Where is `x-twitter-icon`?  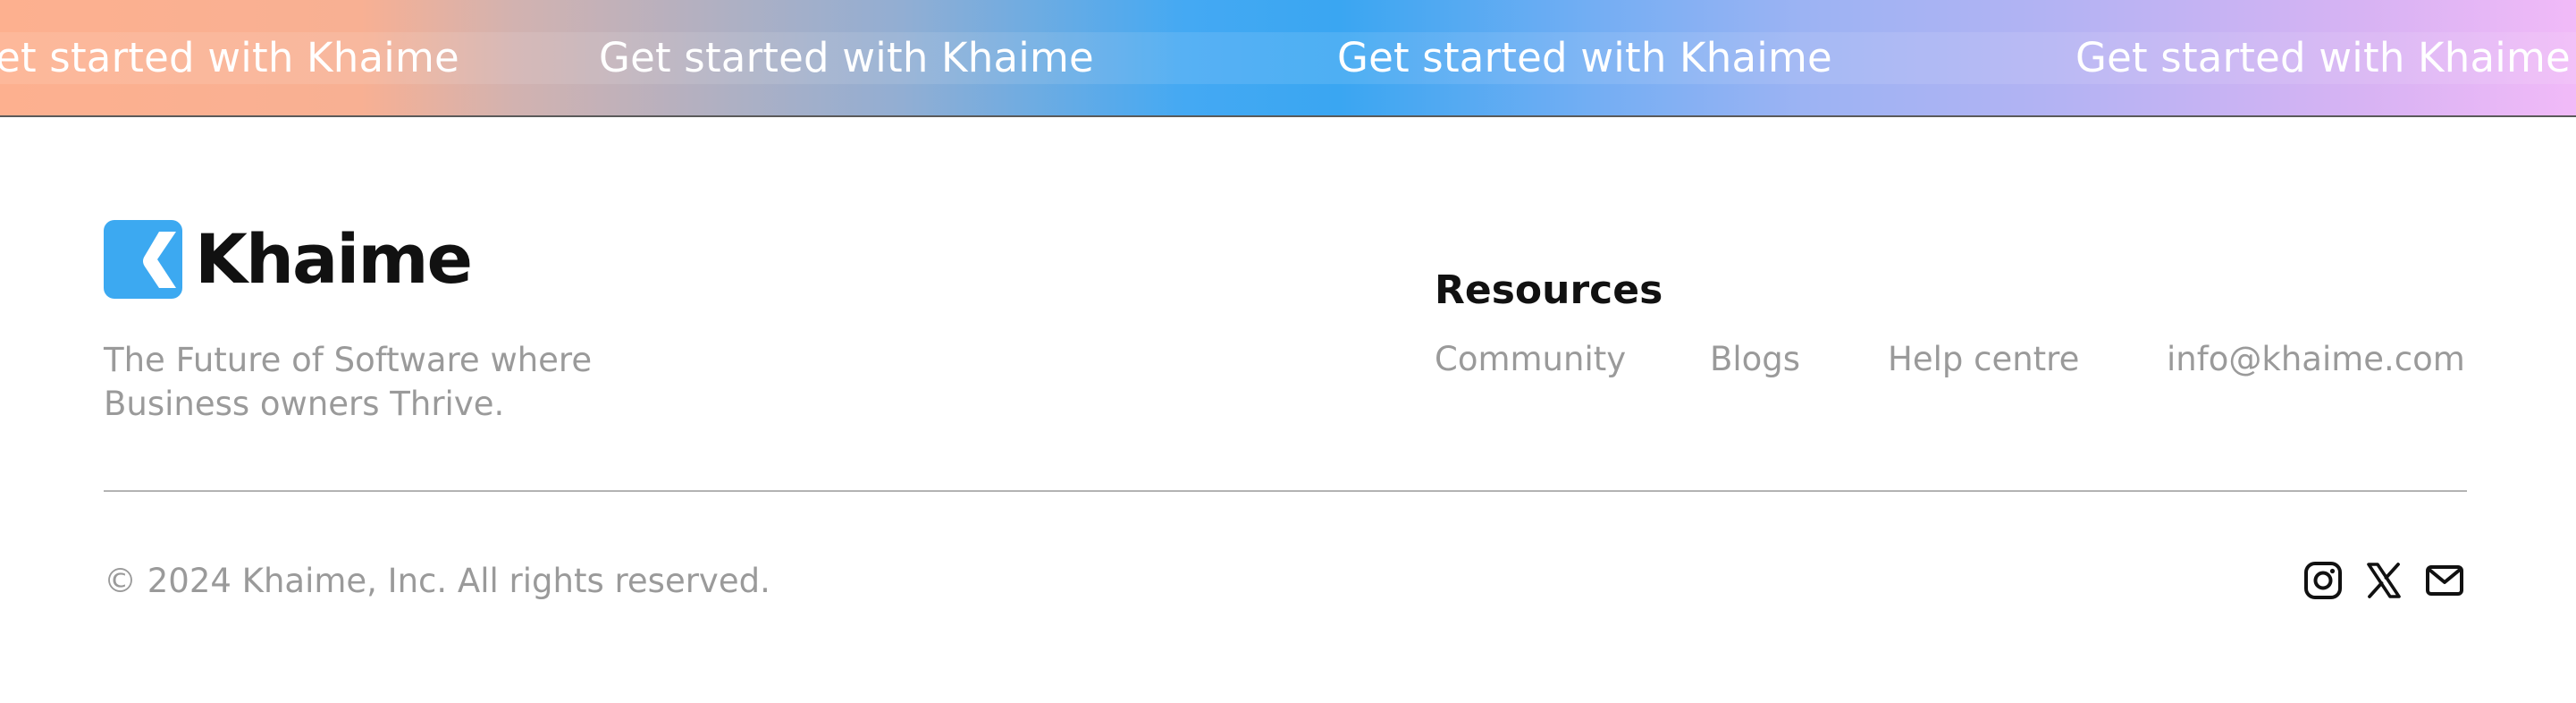
x-twitter-icon is located at coordinates (2384, 580).